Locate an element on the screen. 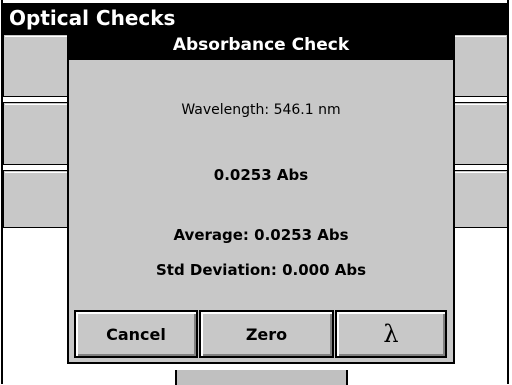  wavelength-label: Wavelength: 546.1 nm is located at coordinates (261, 110).